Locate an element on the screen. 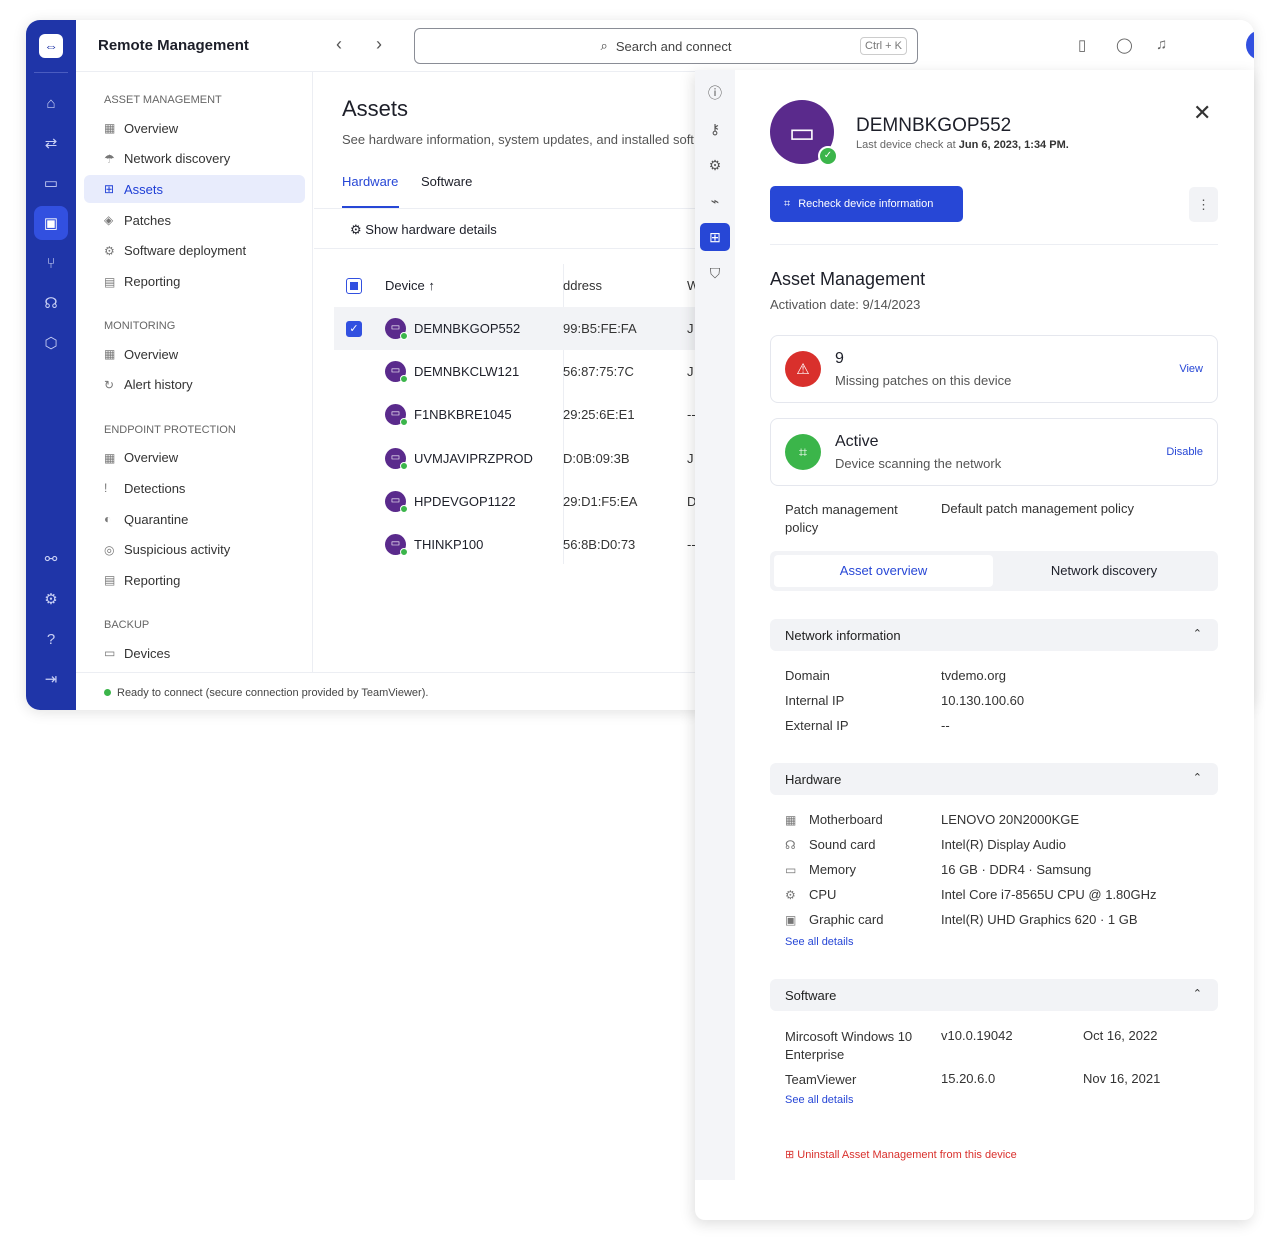  select-all-checkbox is located at coordinates (354, 285).